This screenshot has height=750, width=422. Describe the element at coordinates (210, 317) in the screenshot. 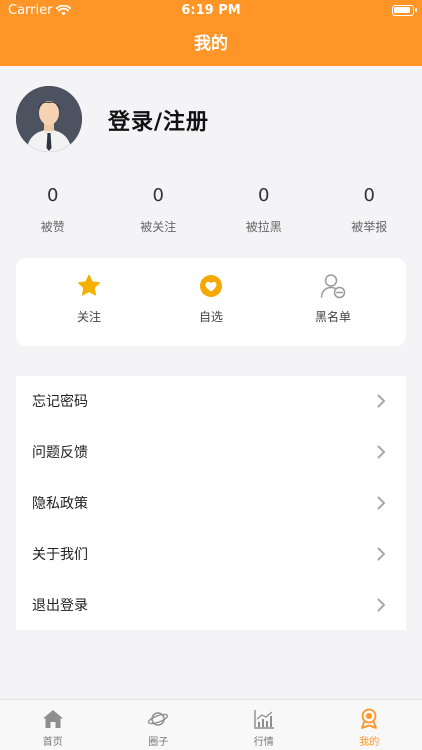

I see `quick-action-label: 自选` at that location.